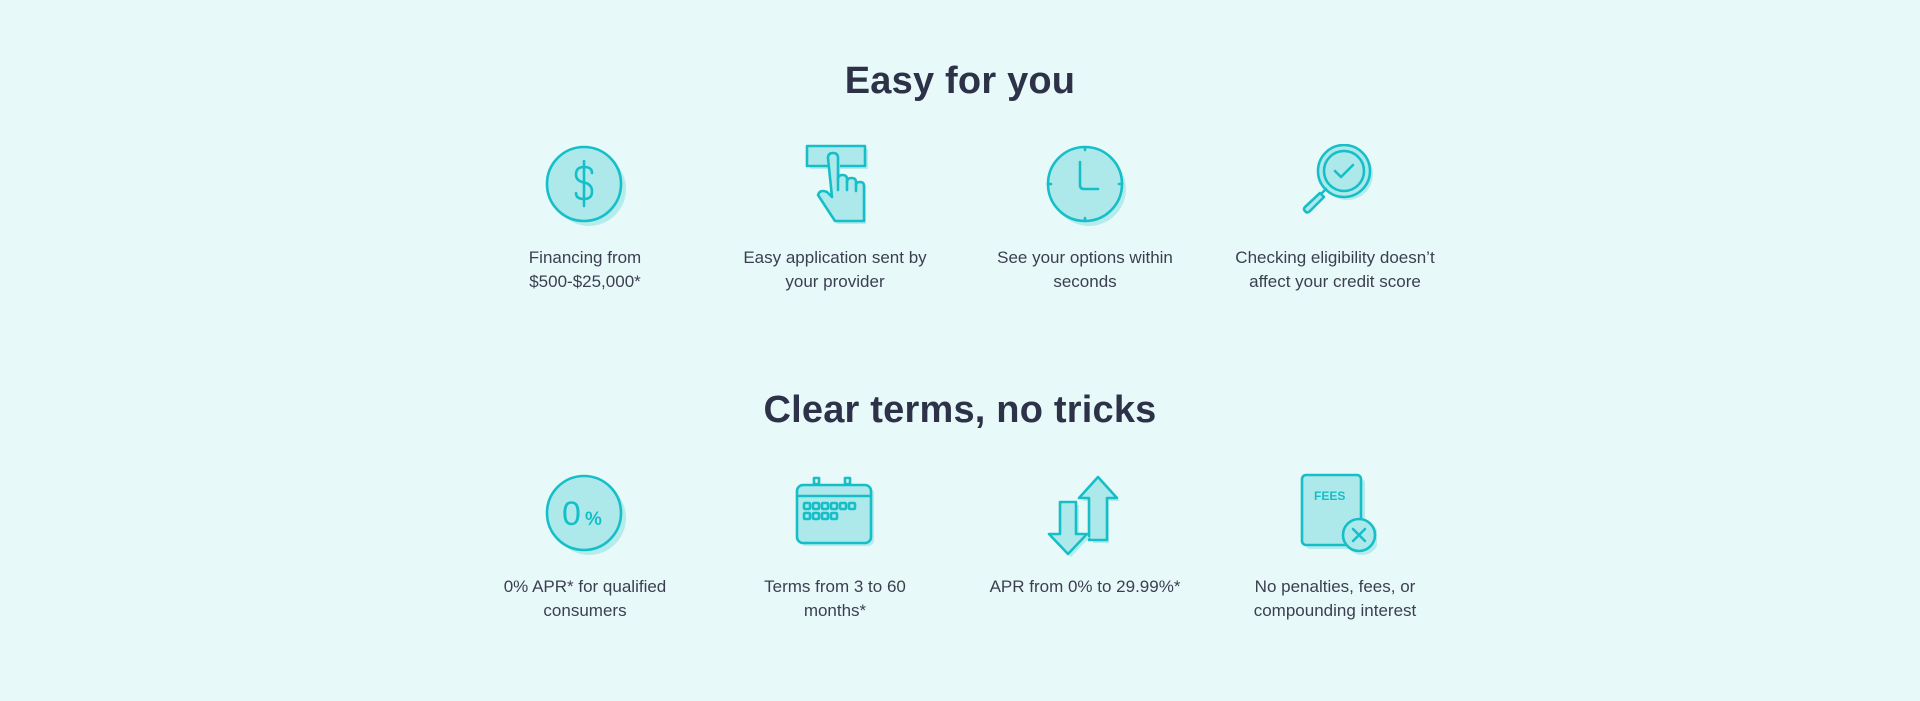 This screenshot has height=701, width=1920. Describe the element at coordinates (1329, 496) in the screenshot. I see `icon-fees-text: FEES` at that location.